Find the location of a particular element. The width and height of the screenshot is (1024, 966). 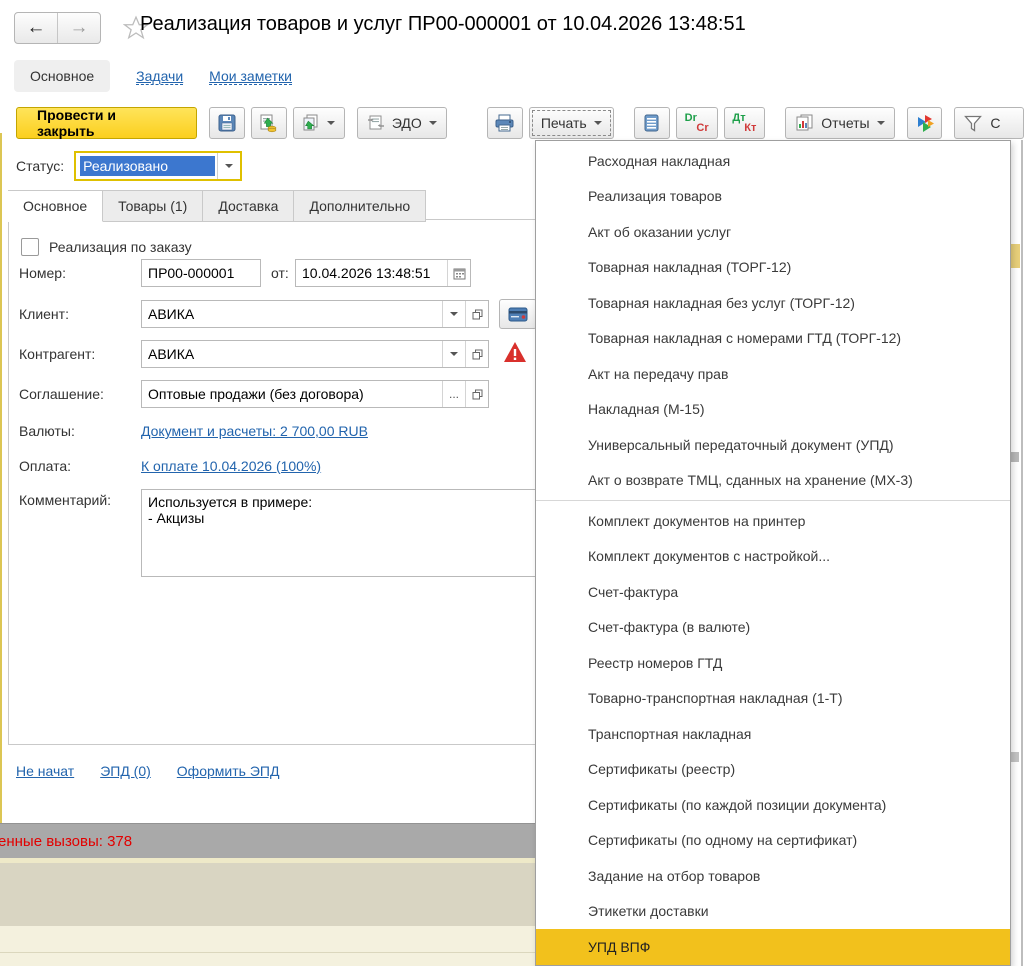

filter-button: С is located at coordinates (989, 123).